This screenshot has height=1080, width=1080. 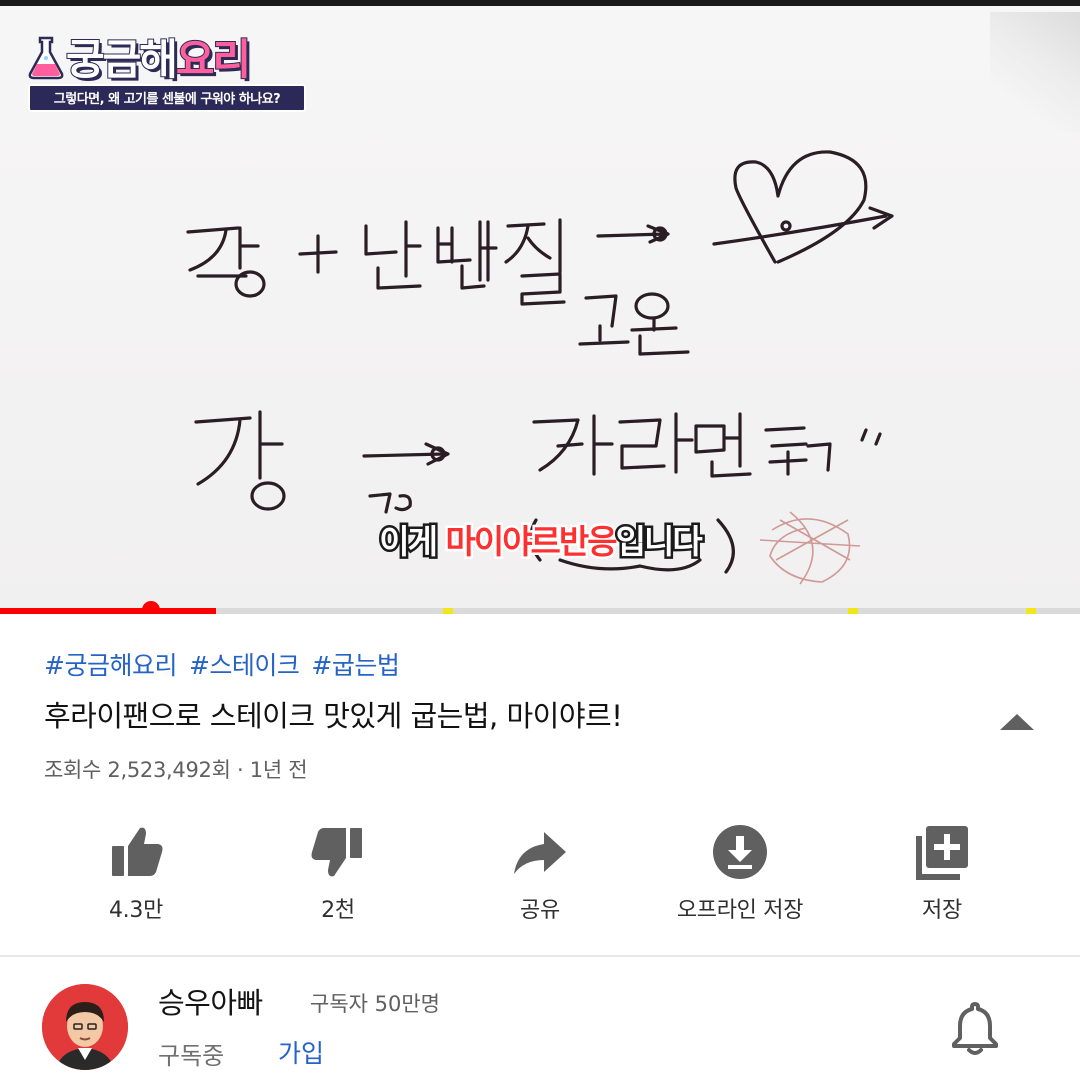 What do you see at coordinates (975, 1028) in the screenshot?
I see `bell-icon` at bounding box center [975, 1028].